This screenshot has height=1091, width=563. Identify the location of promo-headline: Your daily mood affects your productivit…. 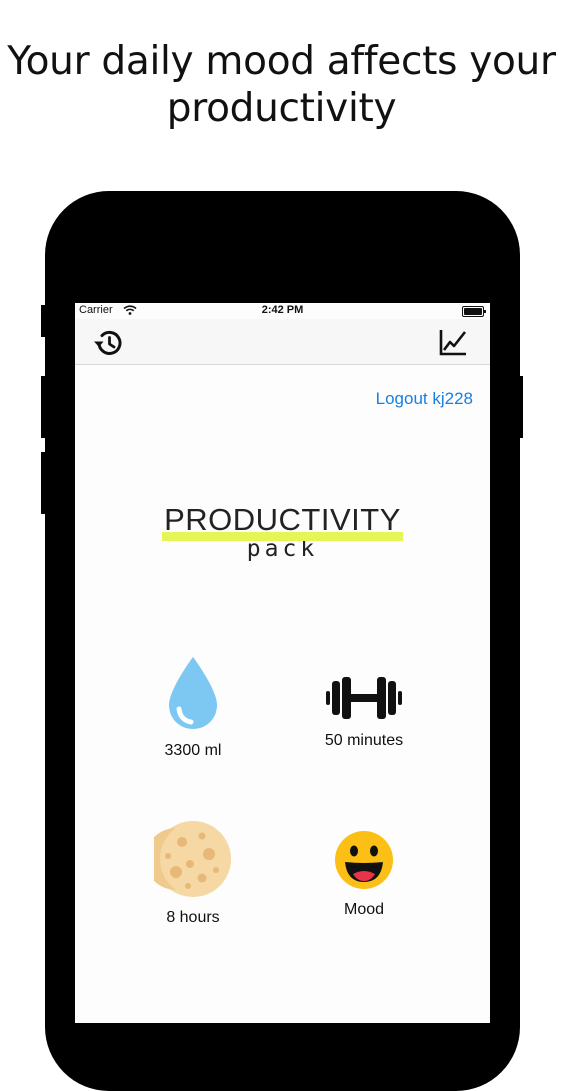
(281, 85).